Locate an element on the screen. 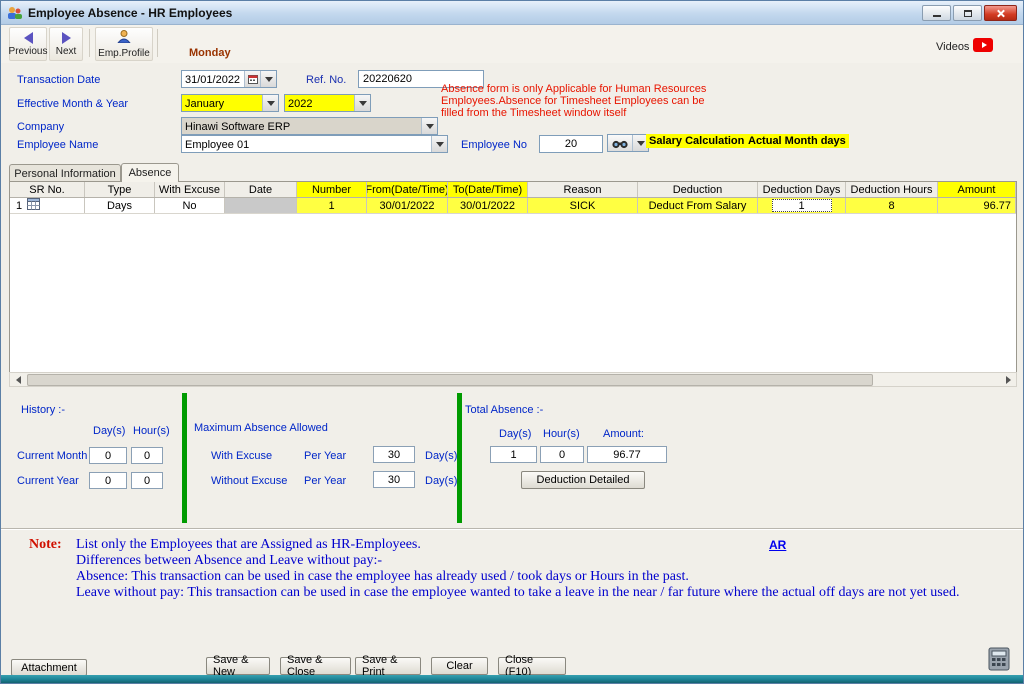  deduction-detailed-button: Deduction Detailed is located at coordinates (583, 480).